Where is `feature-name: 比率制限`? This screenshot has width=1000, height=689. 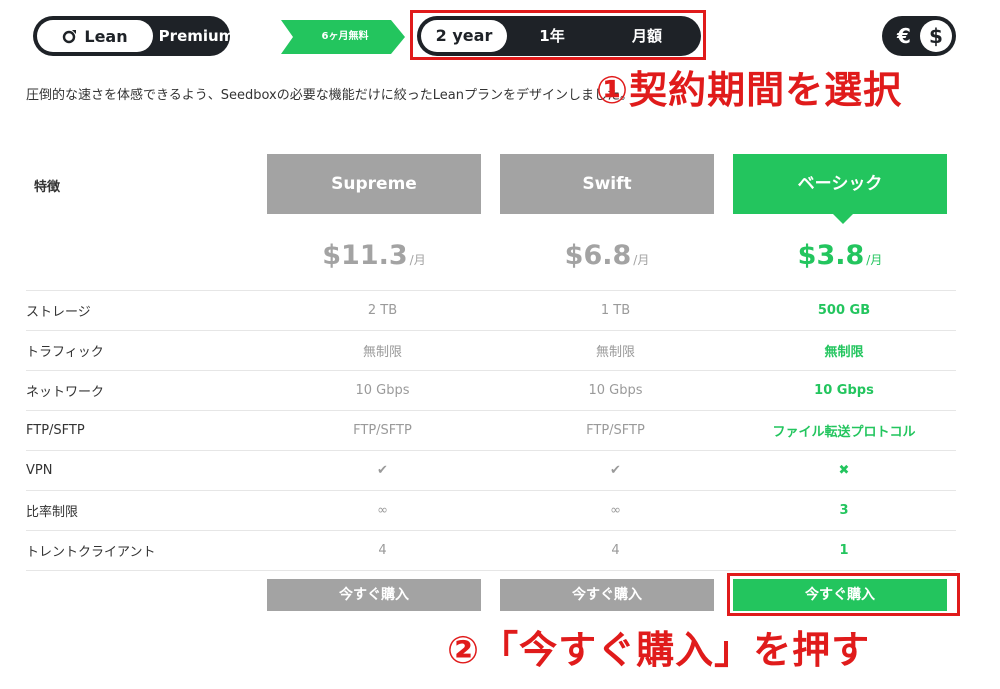
feature-name: 比率制限 is located at coordinates (146, 510).